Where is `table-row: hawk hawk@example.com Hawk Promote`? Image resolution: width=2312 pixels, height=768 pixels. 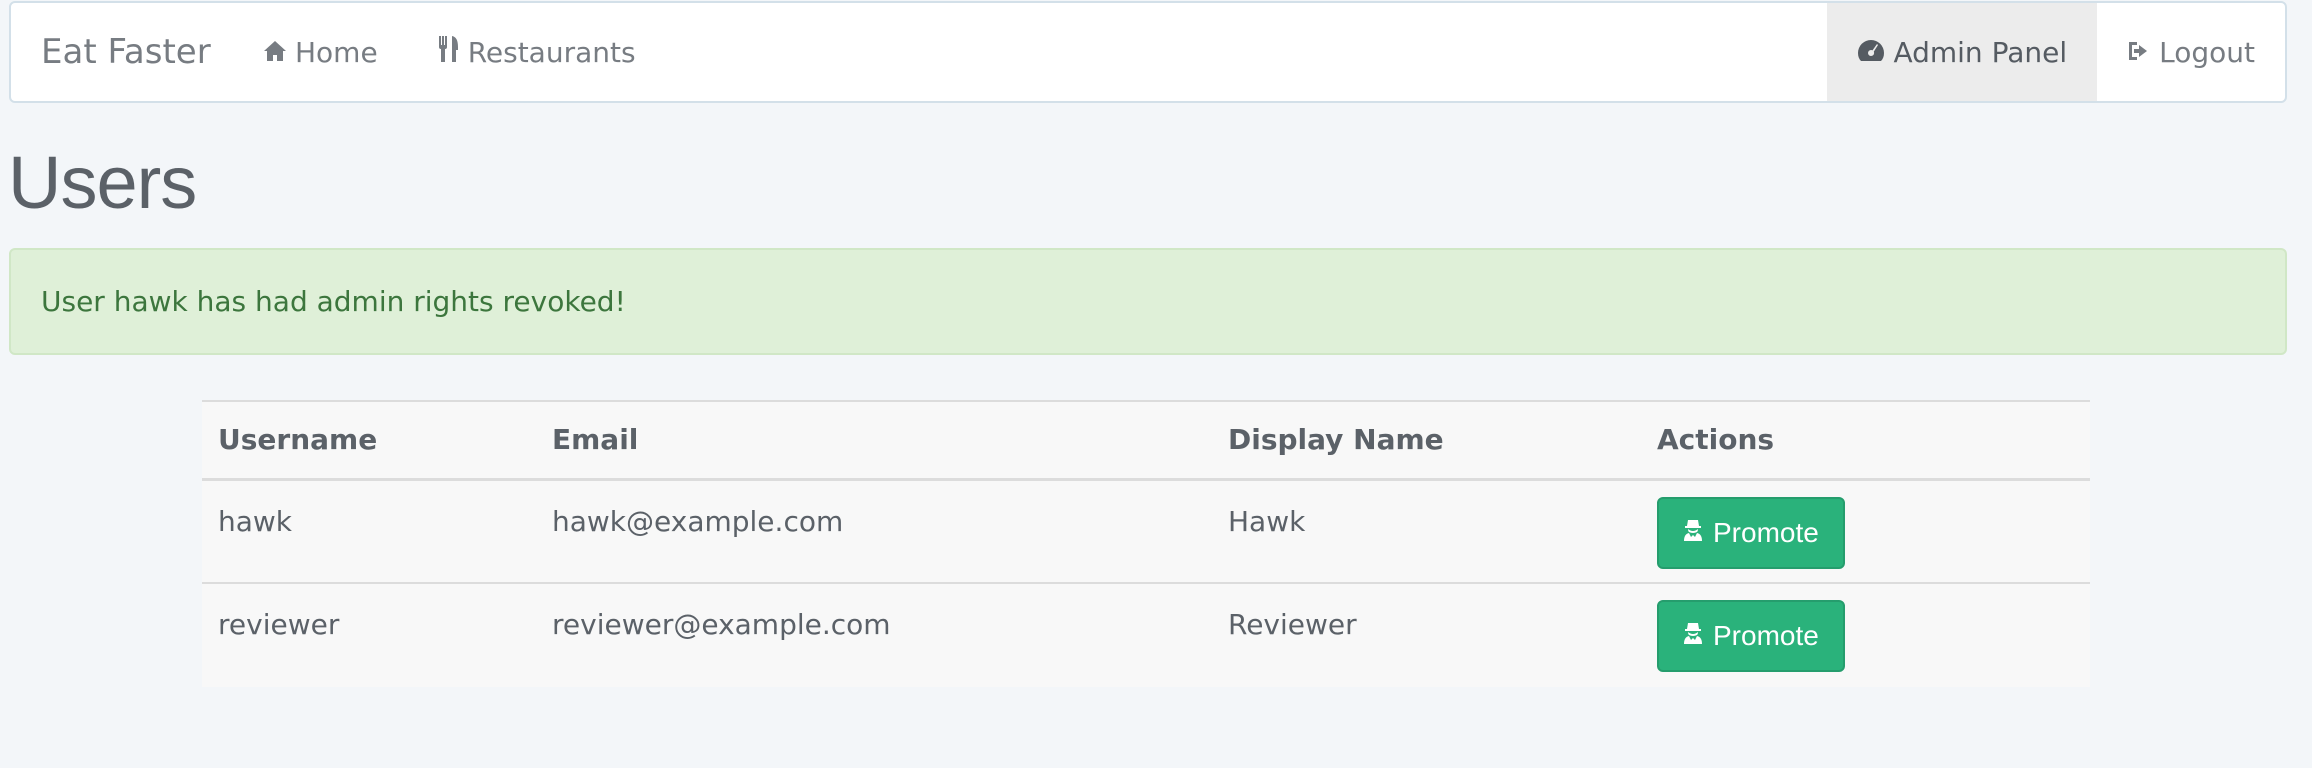
table-row: hawk hawk@example.com Hawk Promote is located at coordinates (1146, 531).